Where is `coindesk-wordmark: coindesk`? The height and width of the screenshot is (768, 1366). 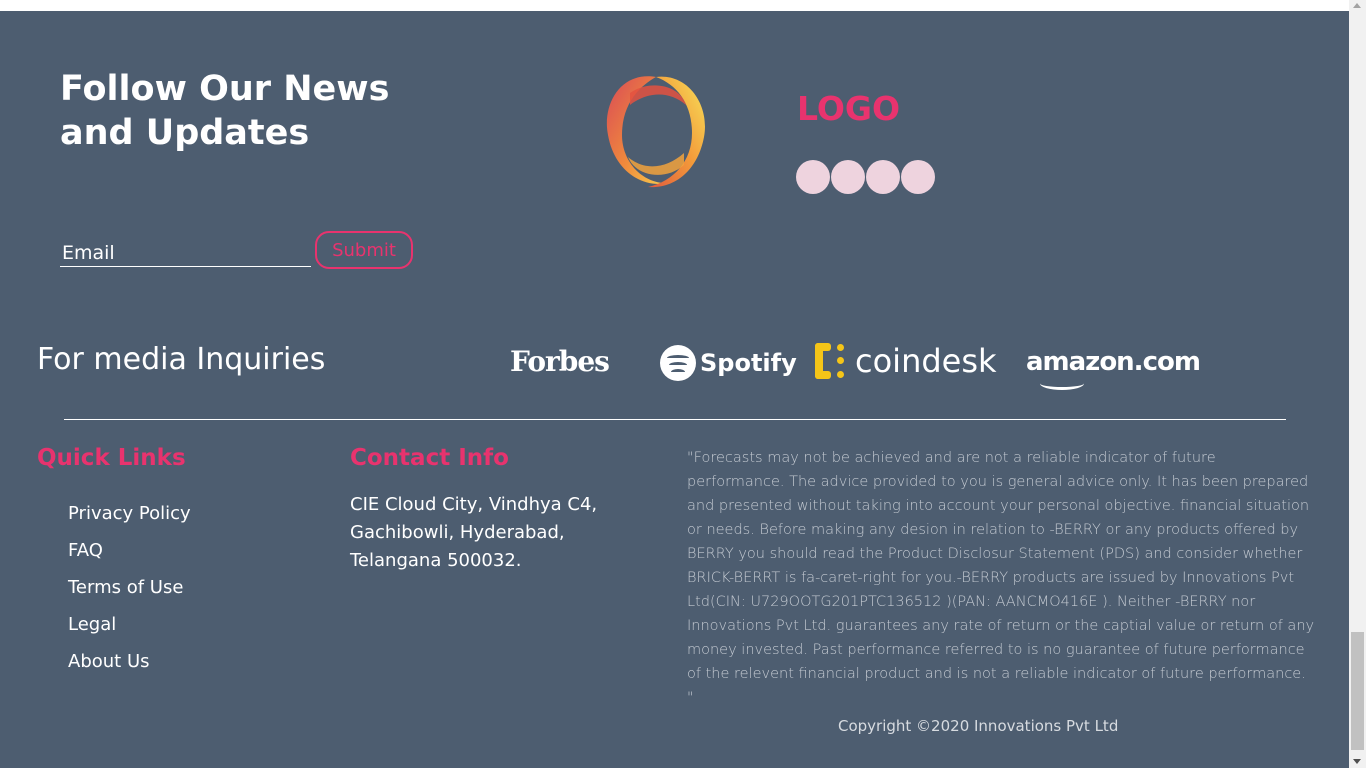
coindesk-wordmark: coindesk is located at coordinates (926, 361).